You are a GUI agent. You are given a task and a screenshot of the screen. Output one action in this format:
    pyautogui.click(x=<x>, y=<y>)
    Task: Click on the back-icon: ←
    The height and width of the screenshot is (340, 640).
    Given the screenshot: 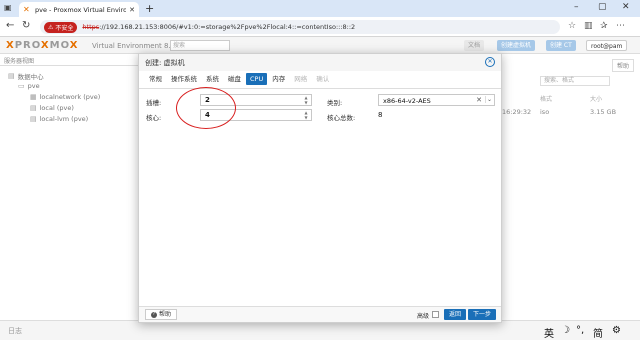 What is the action you would take?
    pyautogui.click(x=10, y=26)
    